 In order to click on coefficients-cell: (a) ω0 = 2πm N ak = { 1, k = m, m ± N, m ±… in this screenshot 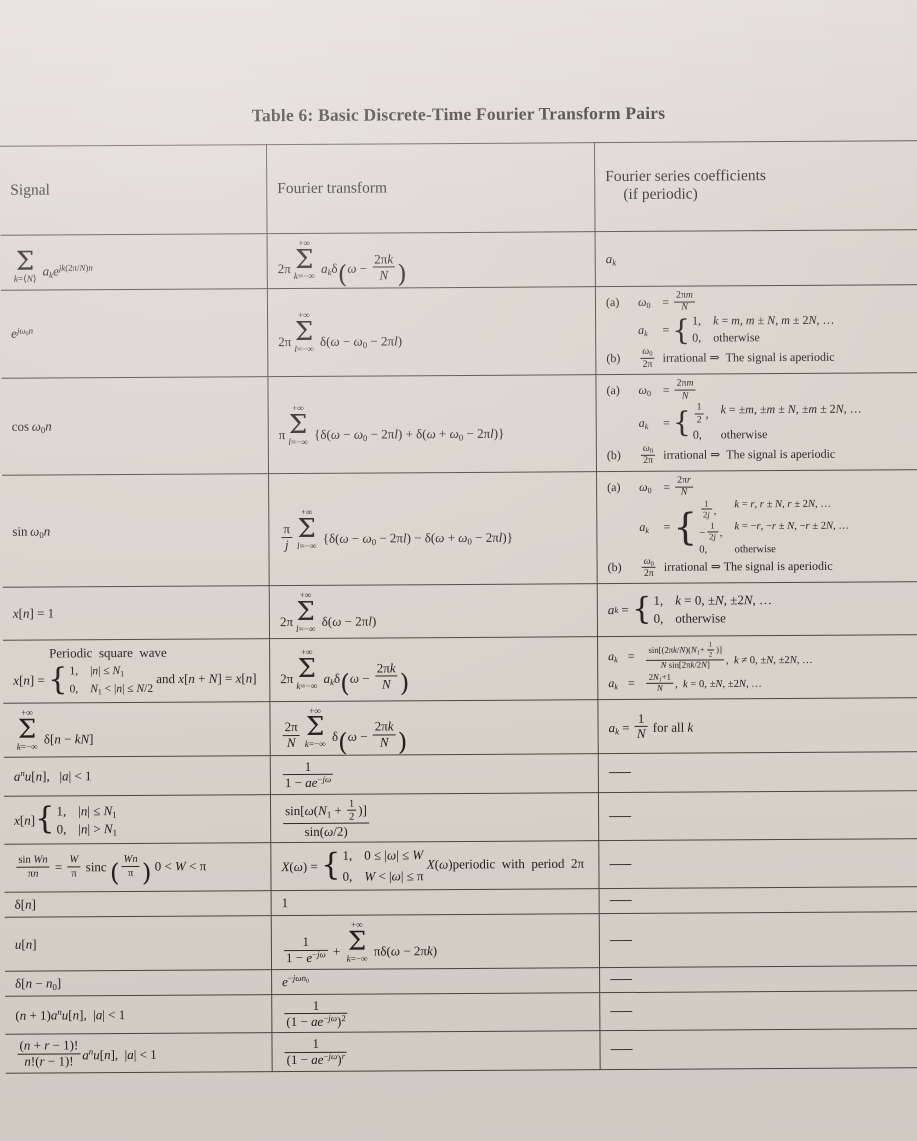, I will do `click(756, 329)`.